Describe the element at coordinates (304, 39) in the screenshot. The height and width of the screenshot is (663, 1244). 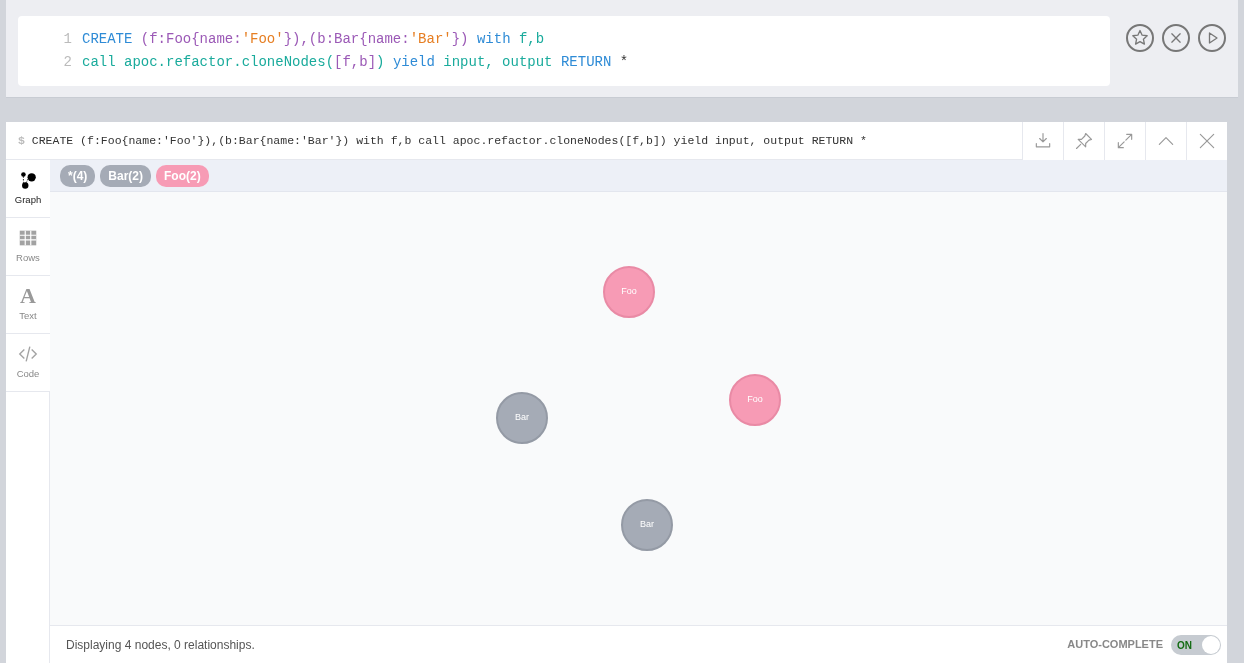
I see `code-line: 1 CREATE (f:Foo{name:'Foo'}),(b:Bar{name:'Bar'}) with f,b` at that location.